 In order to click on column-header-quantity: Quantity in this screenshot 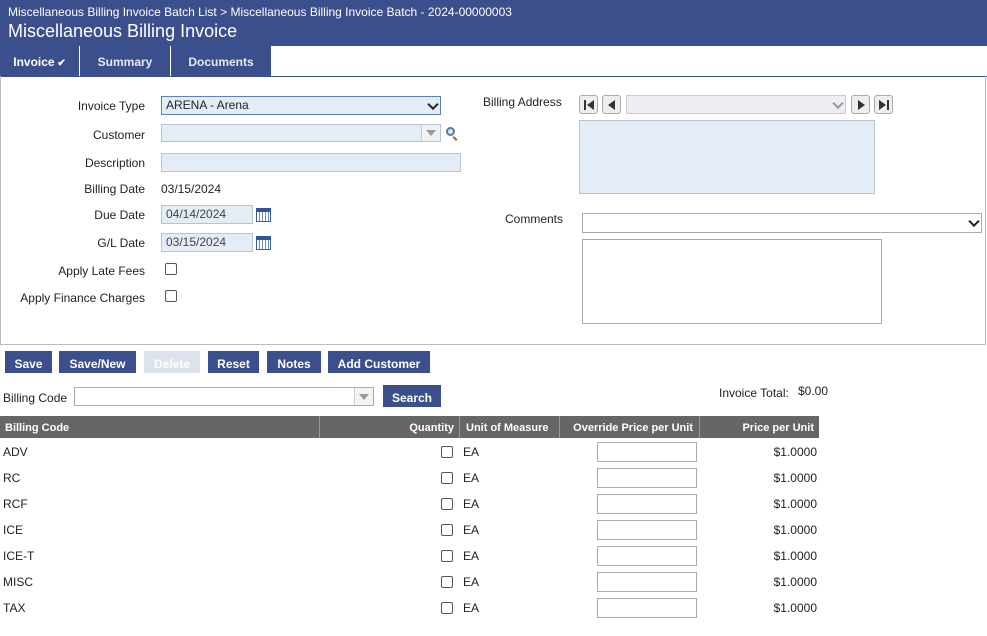, I will do `click(390, 427)`.